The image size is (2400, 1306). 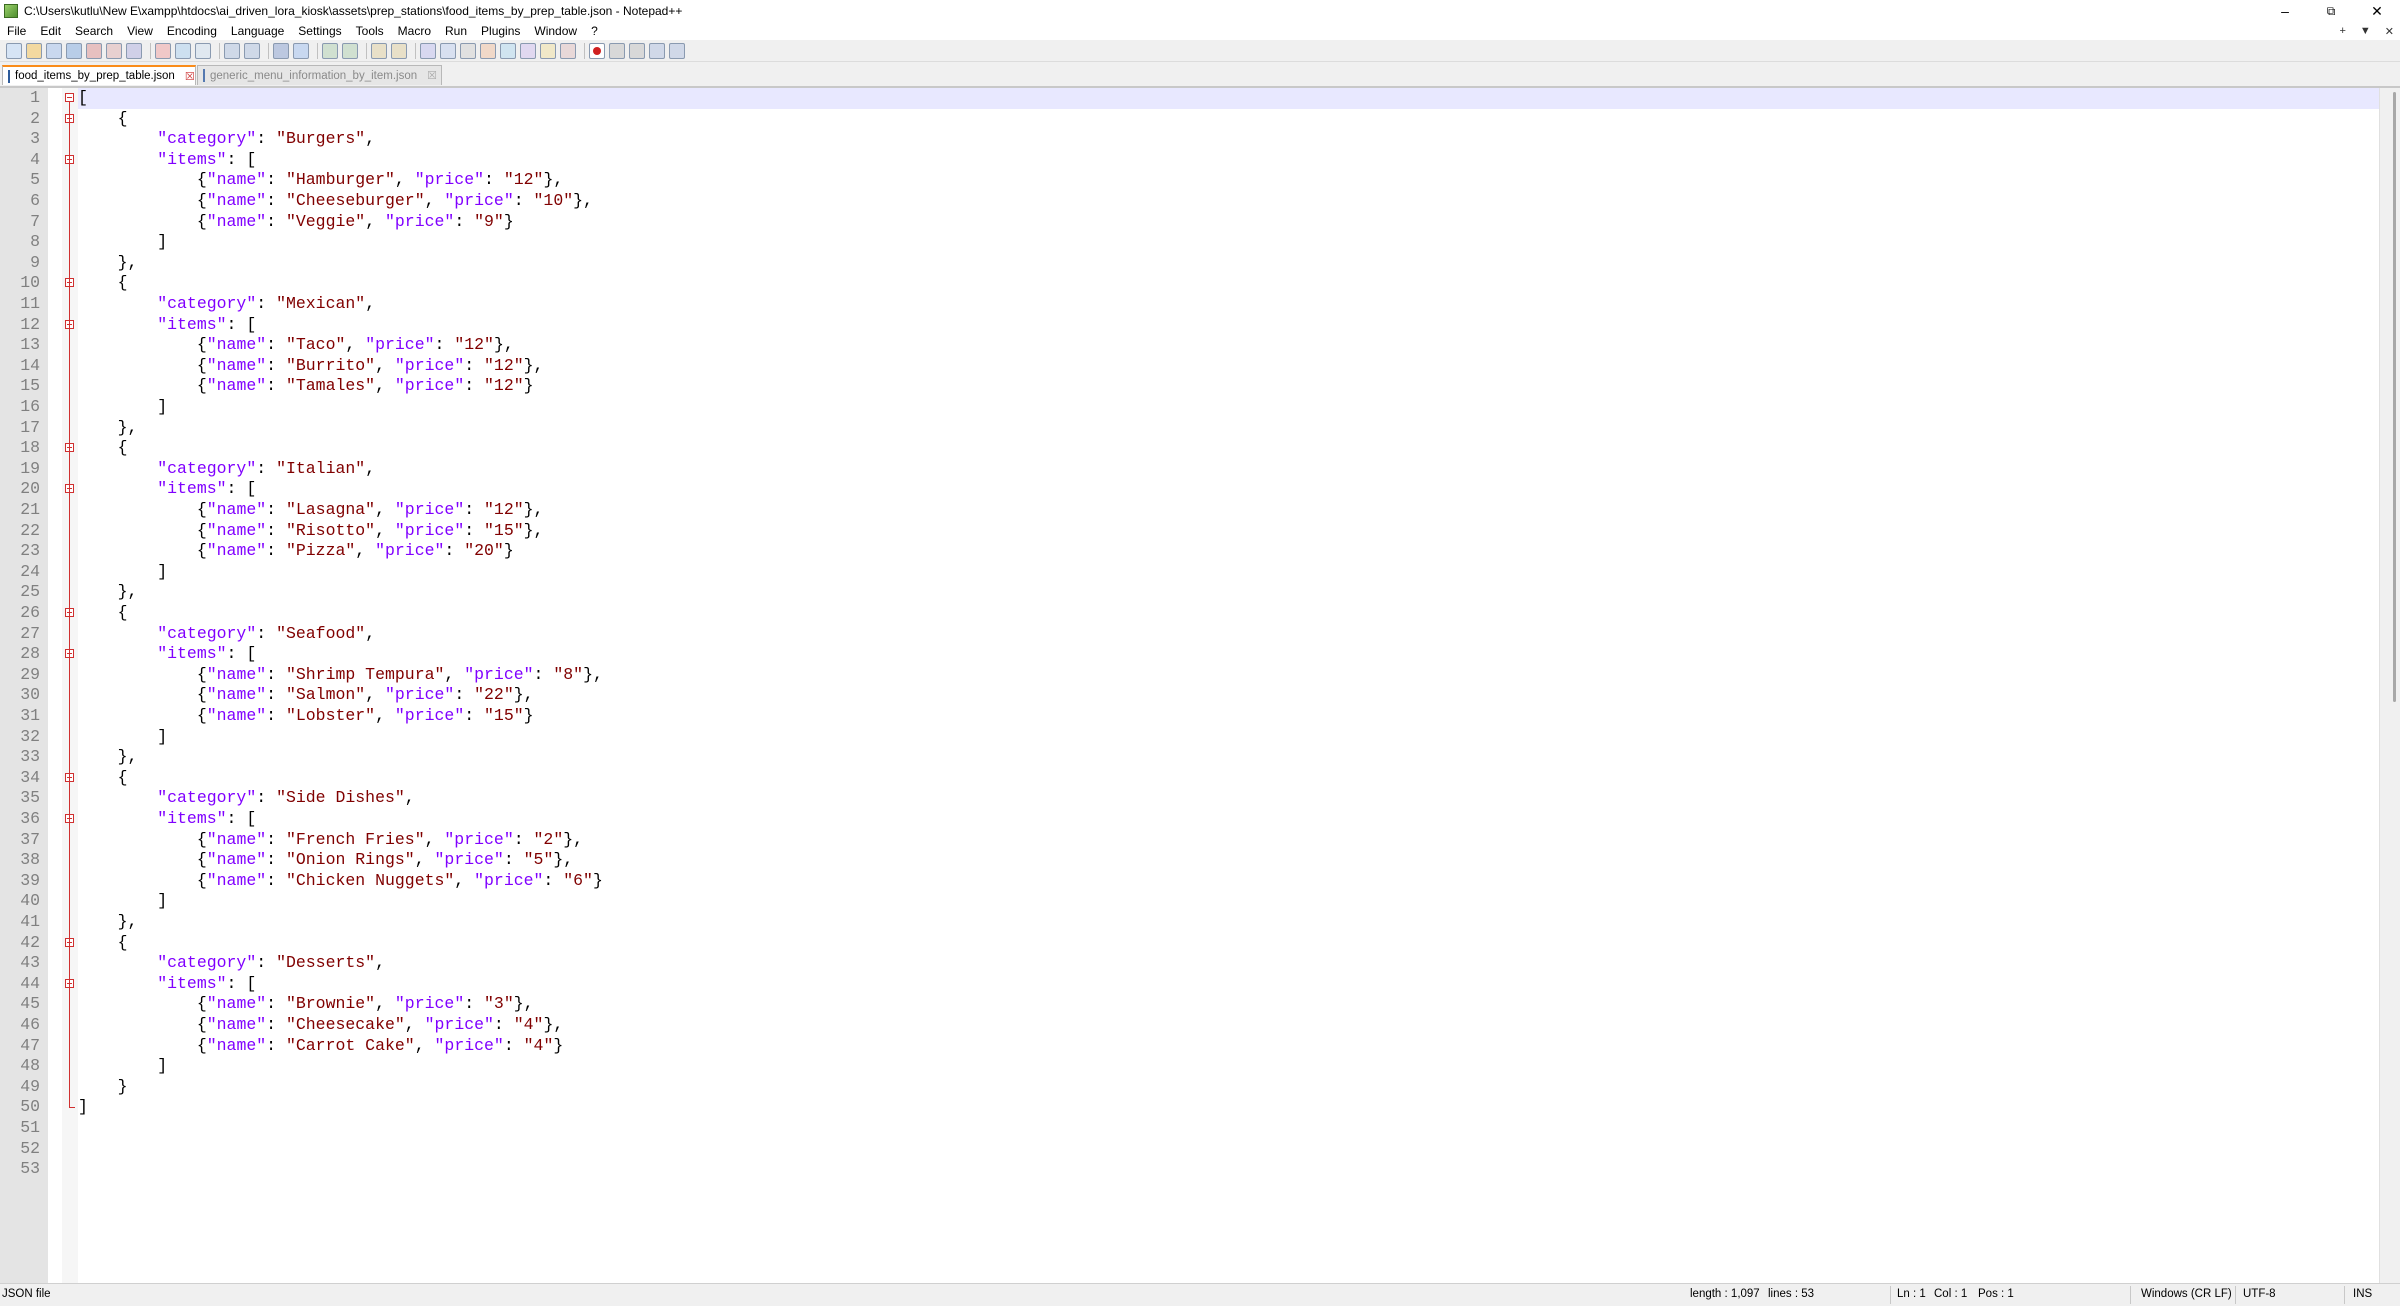 What do you see at coordinates (35, 159) in the screenshot?
I see `line-number: 4` at bounding box center [35, 159].